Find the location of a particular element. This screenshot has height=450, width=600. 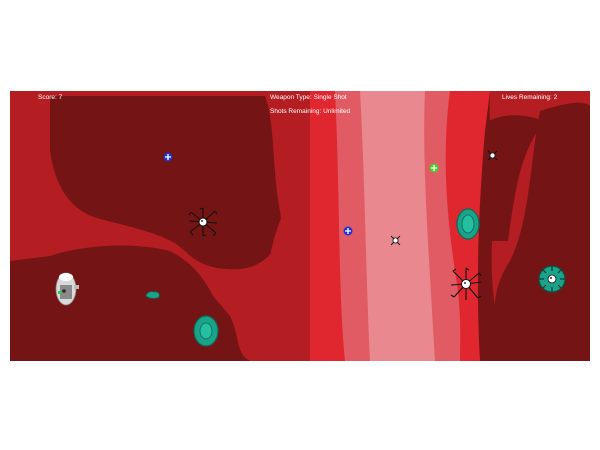

lives-remaining-label: Lives Remaining: 2 is located at coordinates (530, 97).